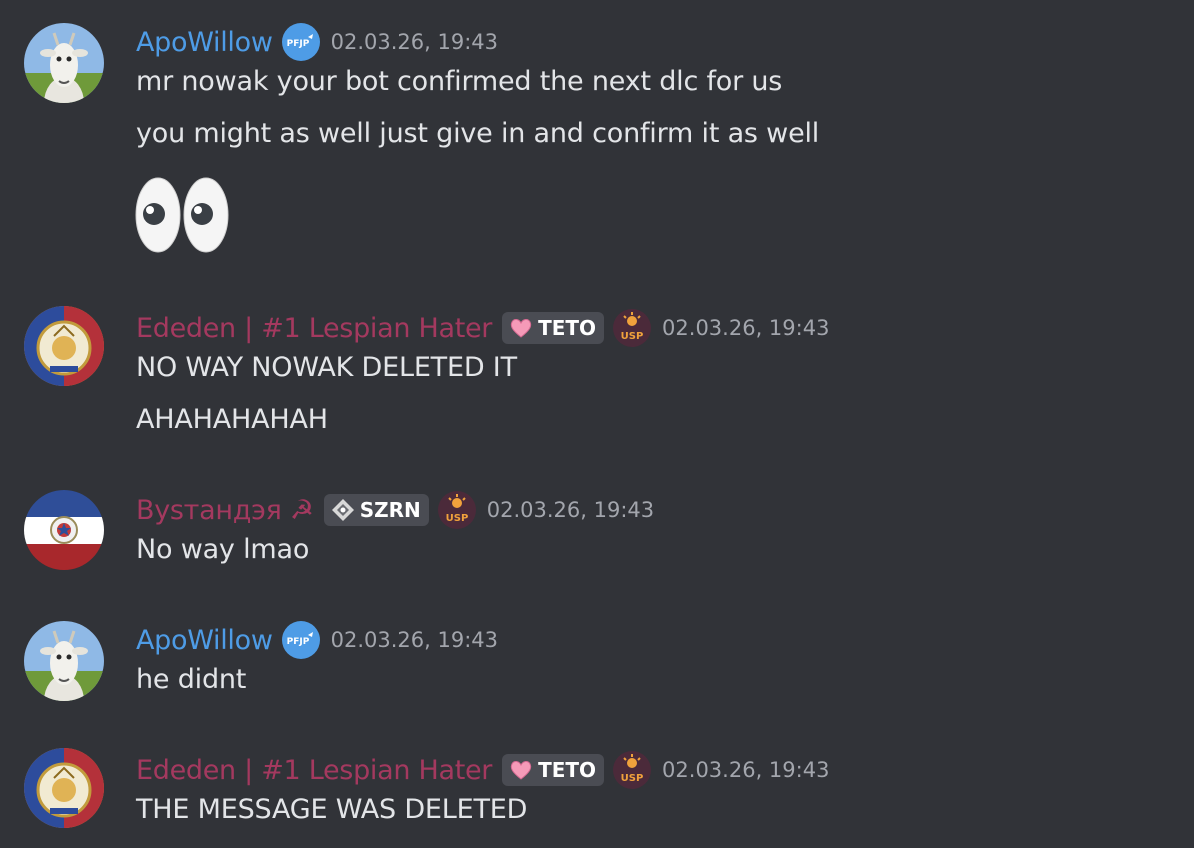 The width and height of the screenshot is (1194, 848). I want to click on message-text: AHAHAHAHAH, so click(232, 419).